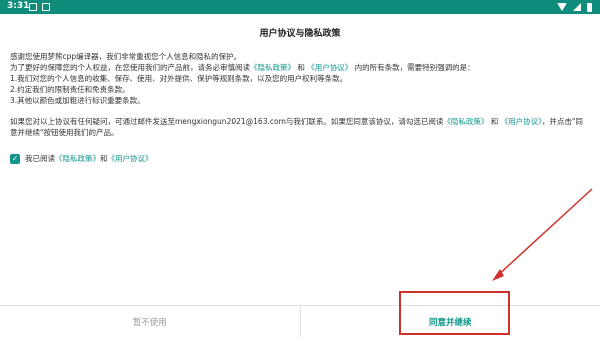 The image size is (600, 337). Describe the element at coordinates (542, 234) in the screenshot. I see `annotation-arrow` at that location.